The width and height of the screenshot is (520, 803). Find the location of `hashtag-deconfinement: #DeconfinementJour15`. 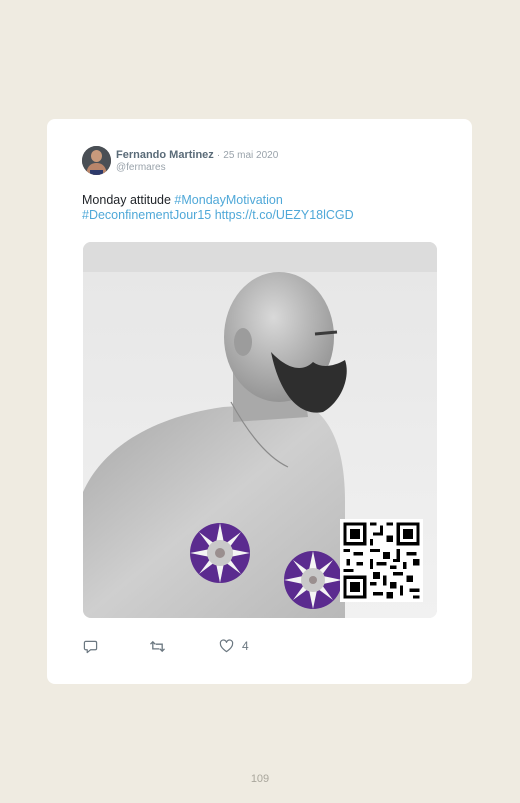

hashtag-deconfinement: #DeconfinementJour15 is located at coordinates (146, 215).